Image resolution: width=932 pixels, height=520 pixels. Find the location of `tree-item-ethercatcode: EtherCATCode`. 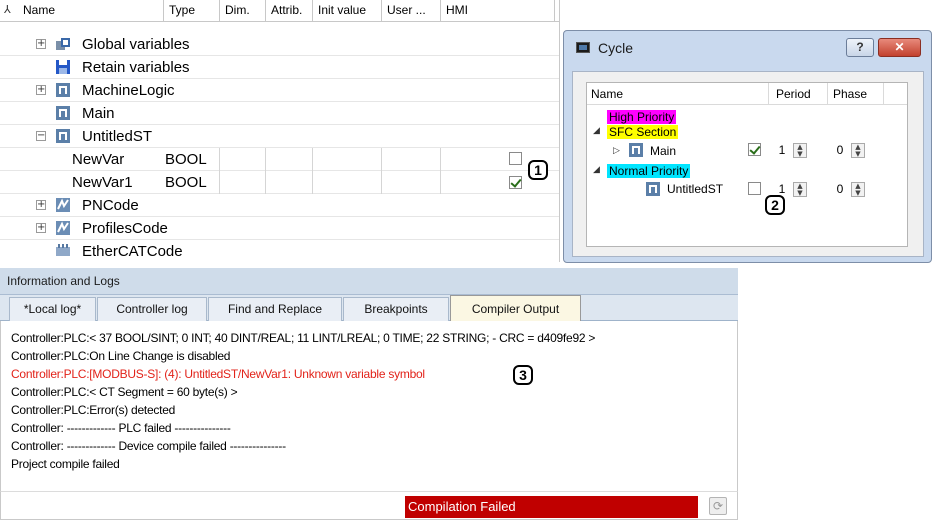

tree-item-ethercatcode: EtherCATCode is located at coordinates (279, 251).